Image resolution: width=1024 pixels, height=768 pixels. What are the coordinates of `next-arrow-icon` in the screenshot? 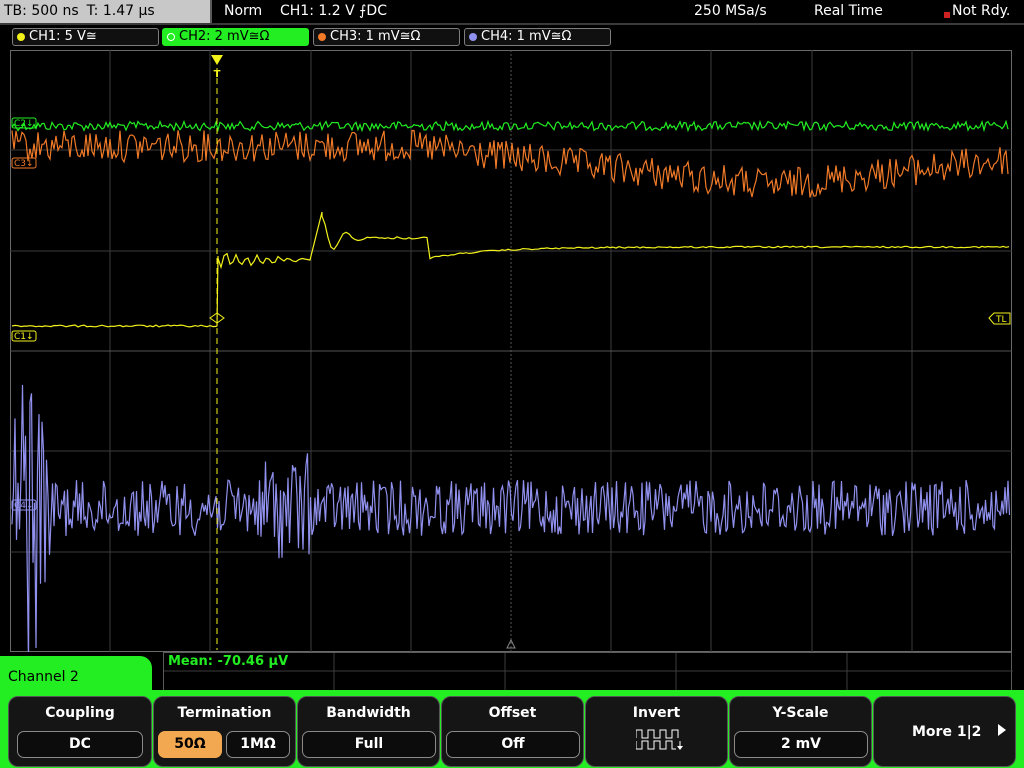 It's located at (1002, 730).